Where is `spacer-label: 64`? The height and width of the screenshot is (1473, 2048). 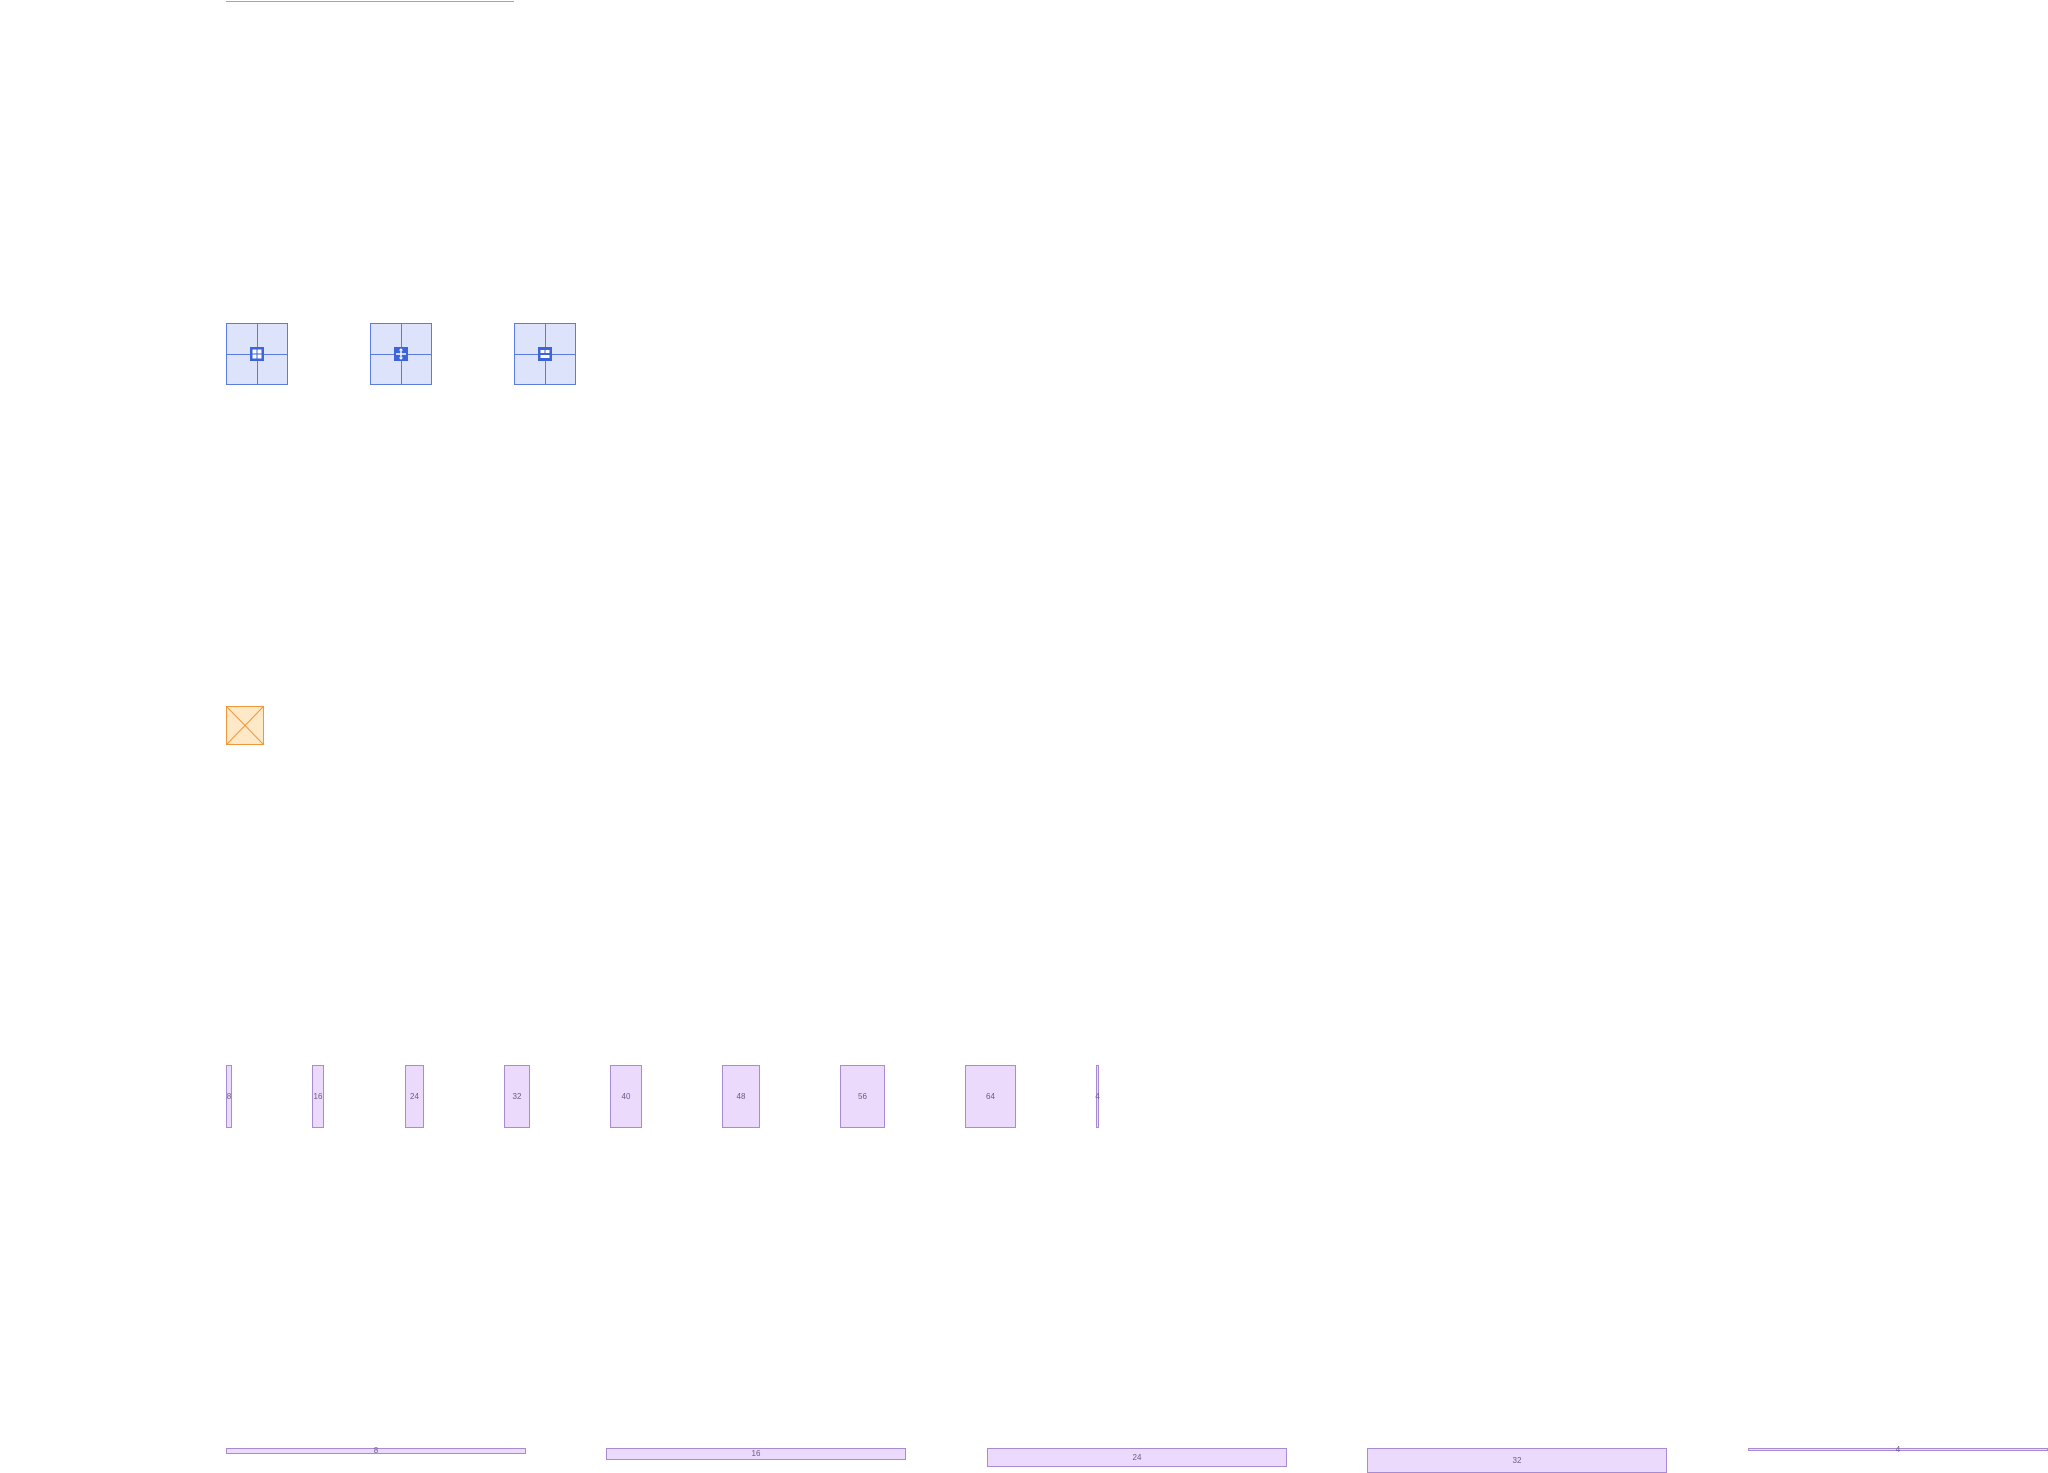 spacer-label: 64 is located at coordinates (990, 1096).